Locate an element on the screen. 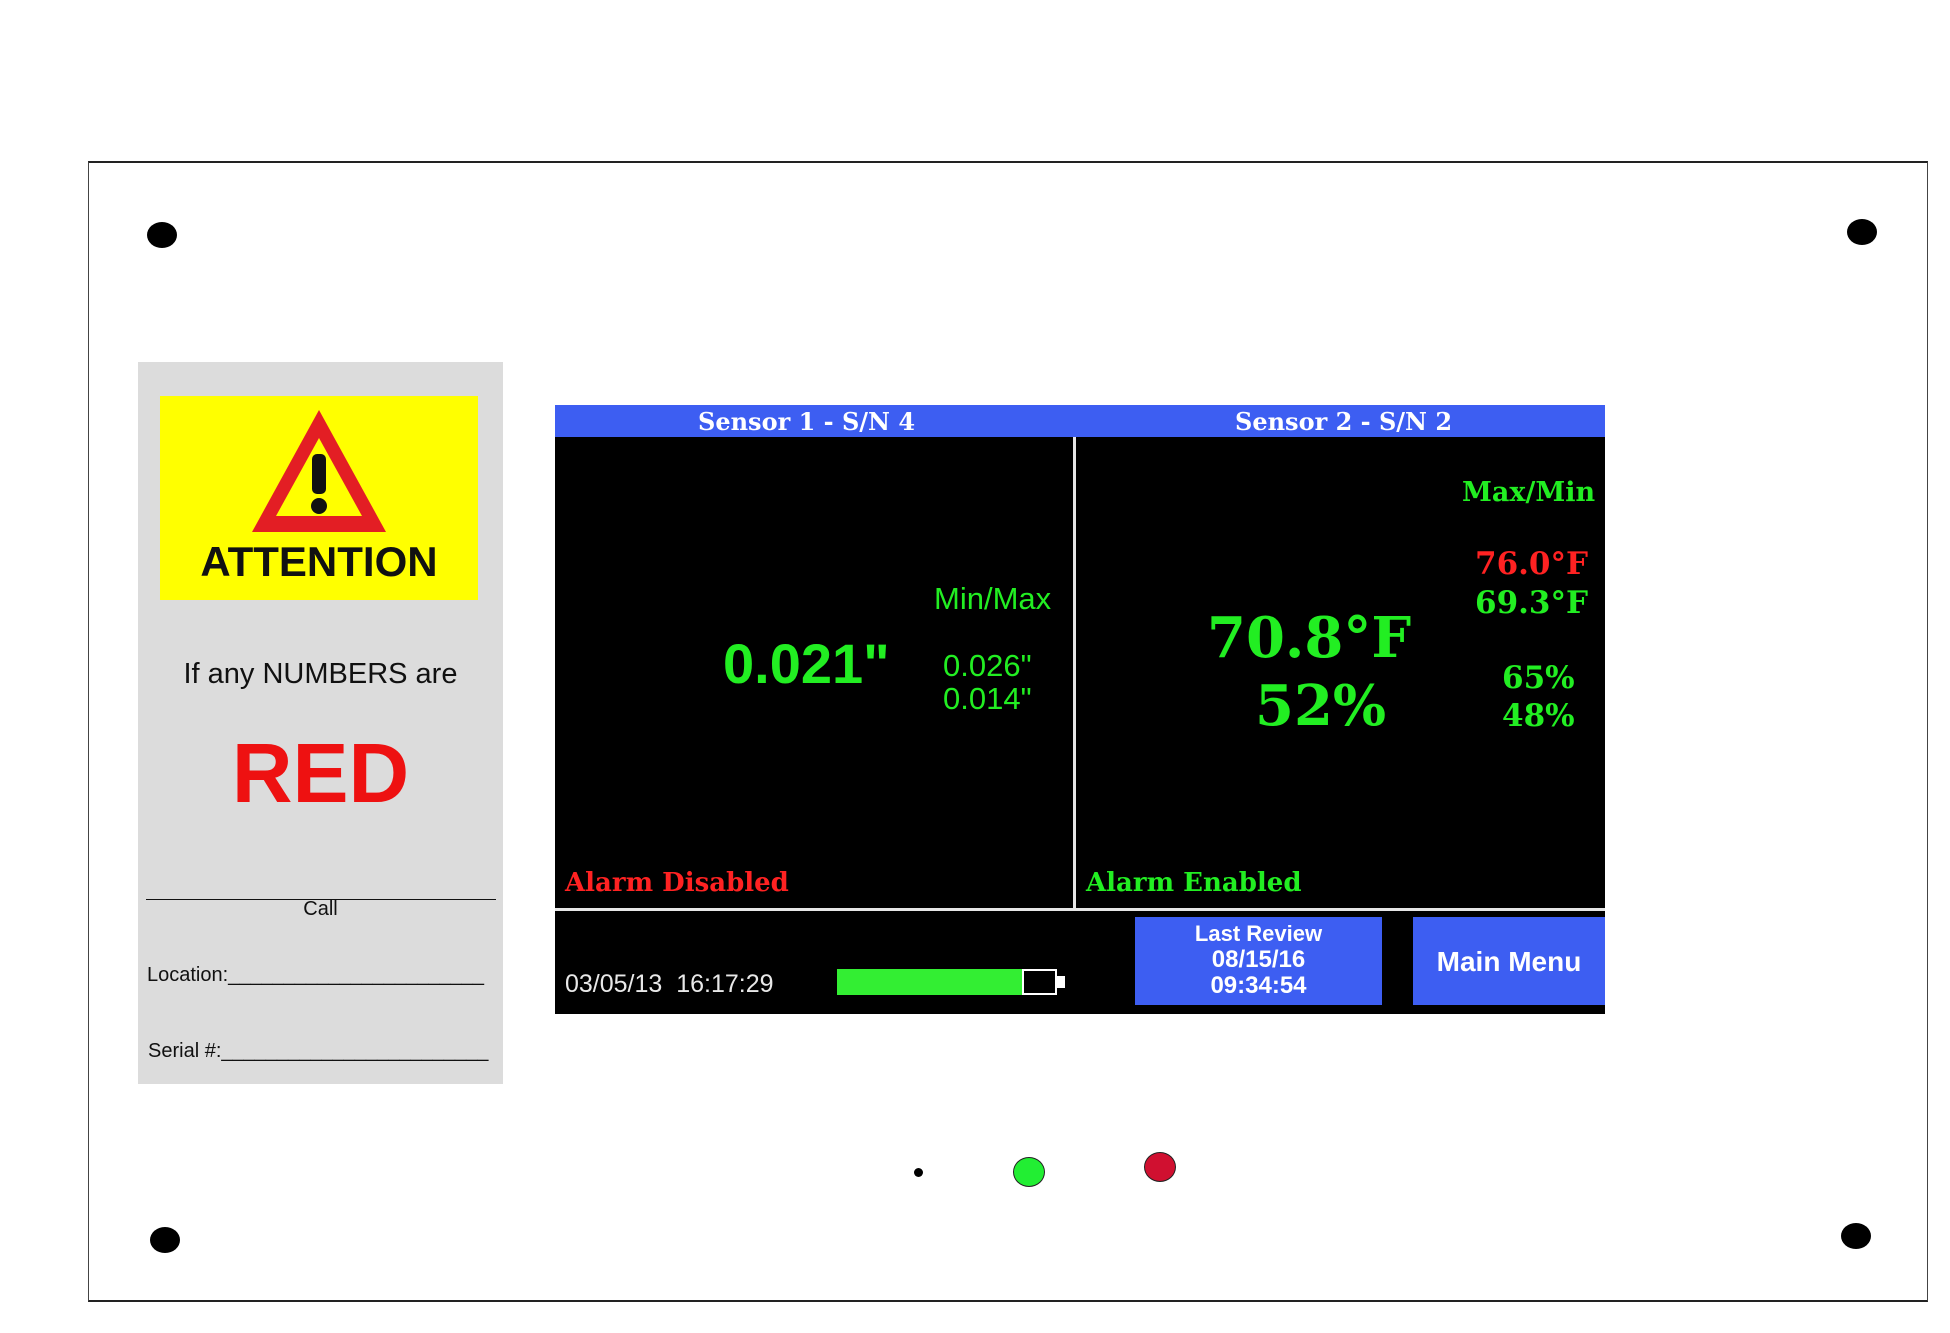  attention-heading: ATTENTION is located at coordinates (319, 561).